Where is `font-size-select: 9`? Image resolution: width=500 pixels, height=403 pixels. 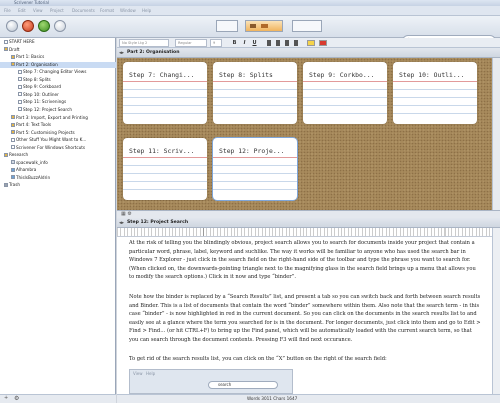 font-size-select: 9 is located at coordinates (216, 43).